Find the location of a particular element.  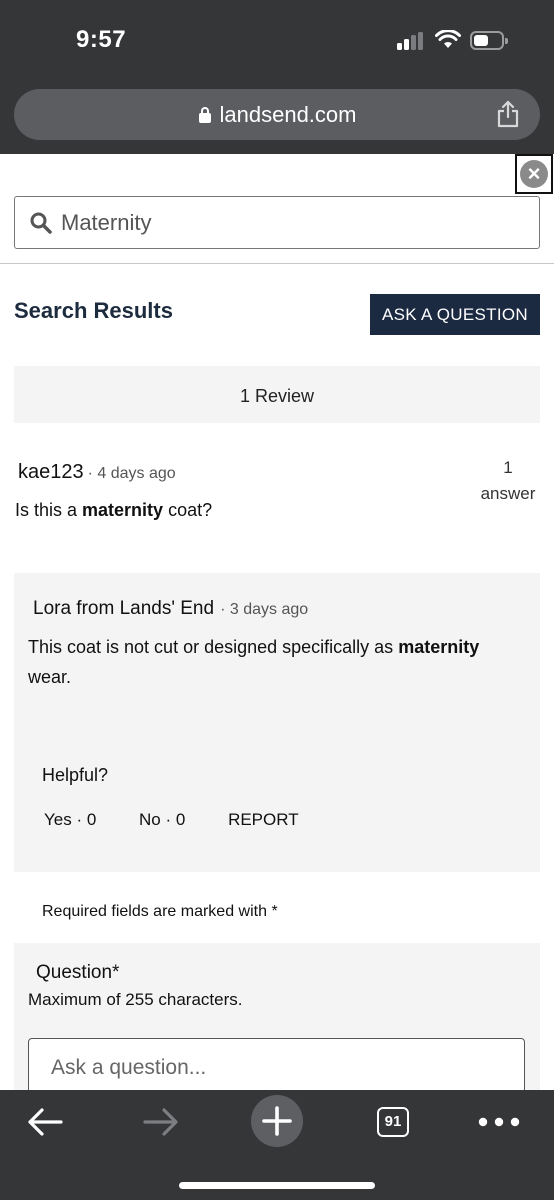

question-username: kae123 is located at coordinates (51, 472).